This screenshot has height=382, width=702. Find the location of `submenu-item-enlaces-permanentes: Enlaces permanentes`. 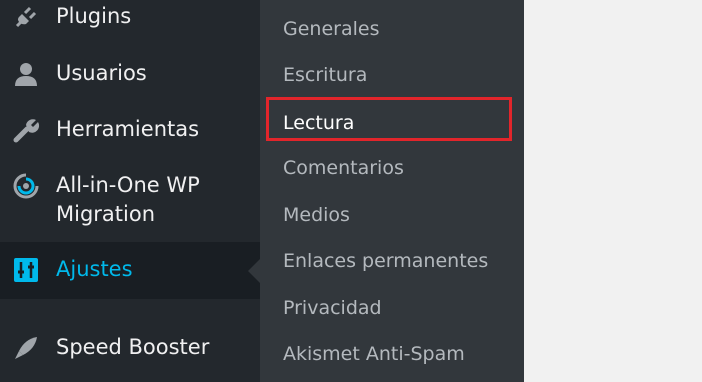

submenu-item-enlaces-permanentes: Enlaces permanentes is located at coordinates (385, 261).